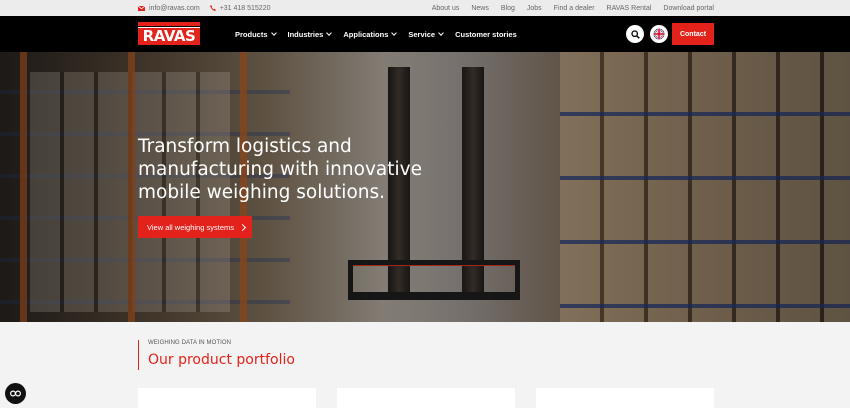  Describe the element at coordinates (534, 8) in the screenshot. I see `link-jobs: Jobs` at that location.